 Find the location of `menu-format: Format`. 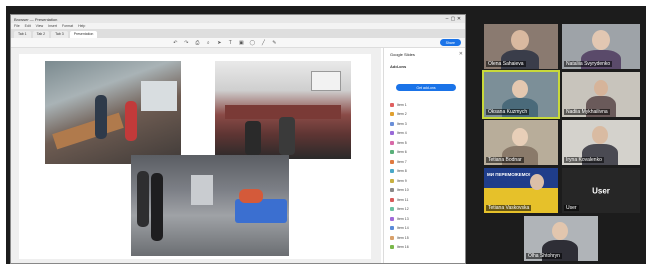

menu-format: Format is located at coordinates (67, 26).